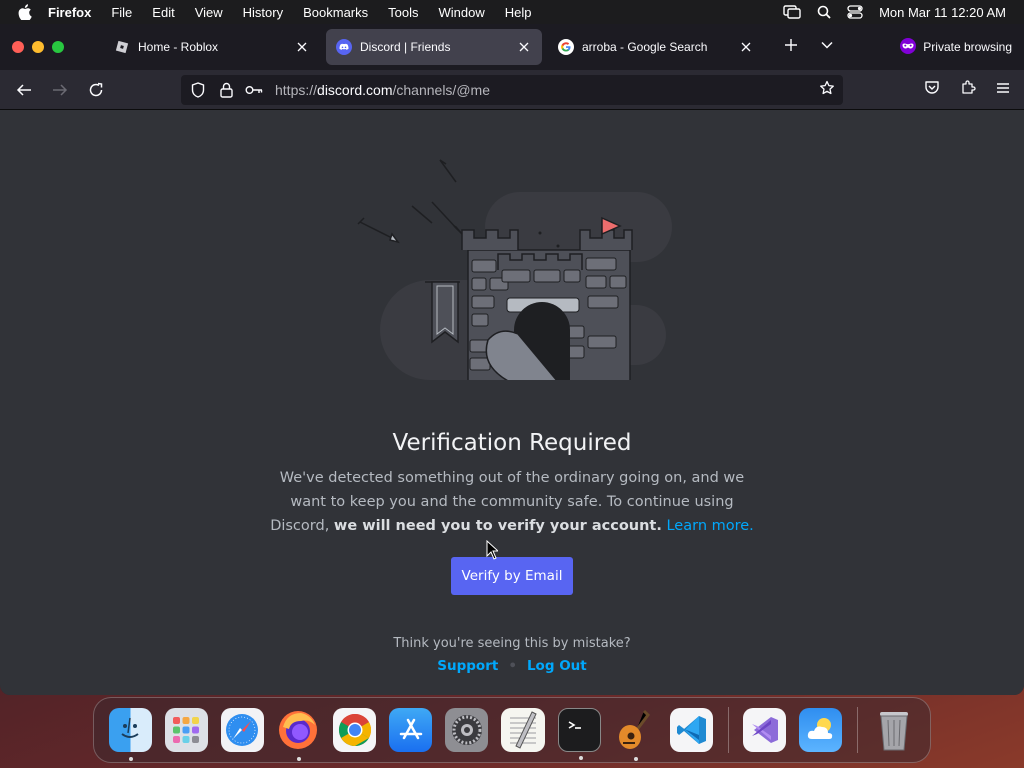 This screenshot has height=768, width=1024. I want to click on tab-roblox: Home - Roblox, so click(212, 47).